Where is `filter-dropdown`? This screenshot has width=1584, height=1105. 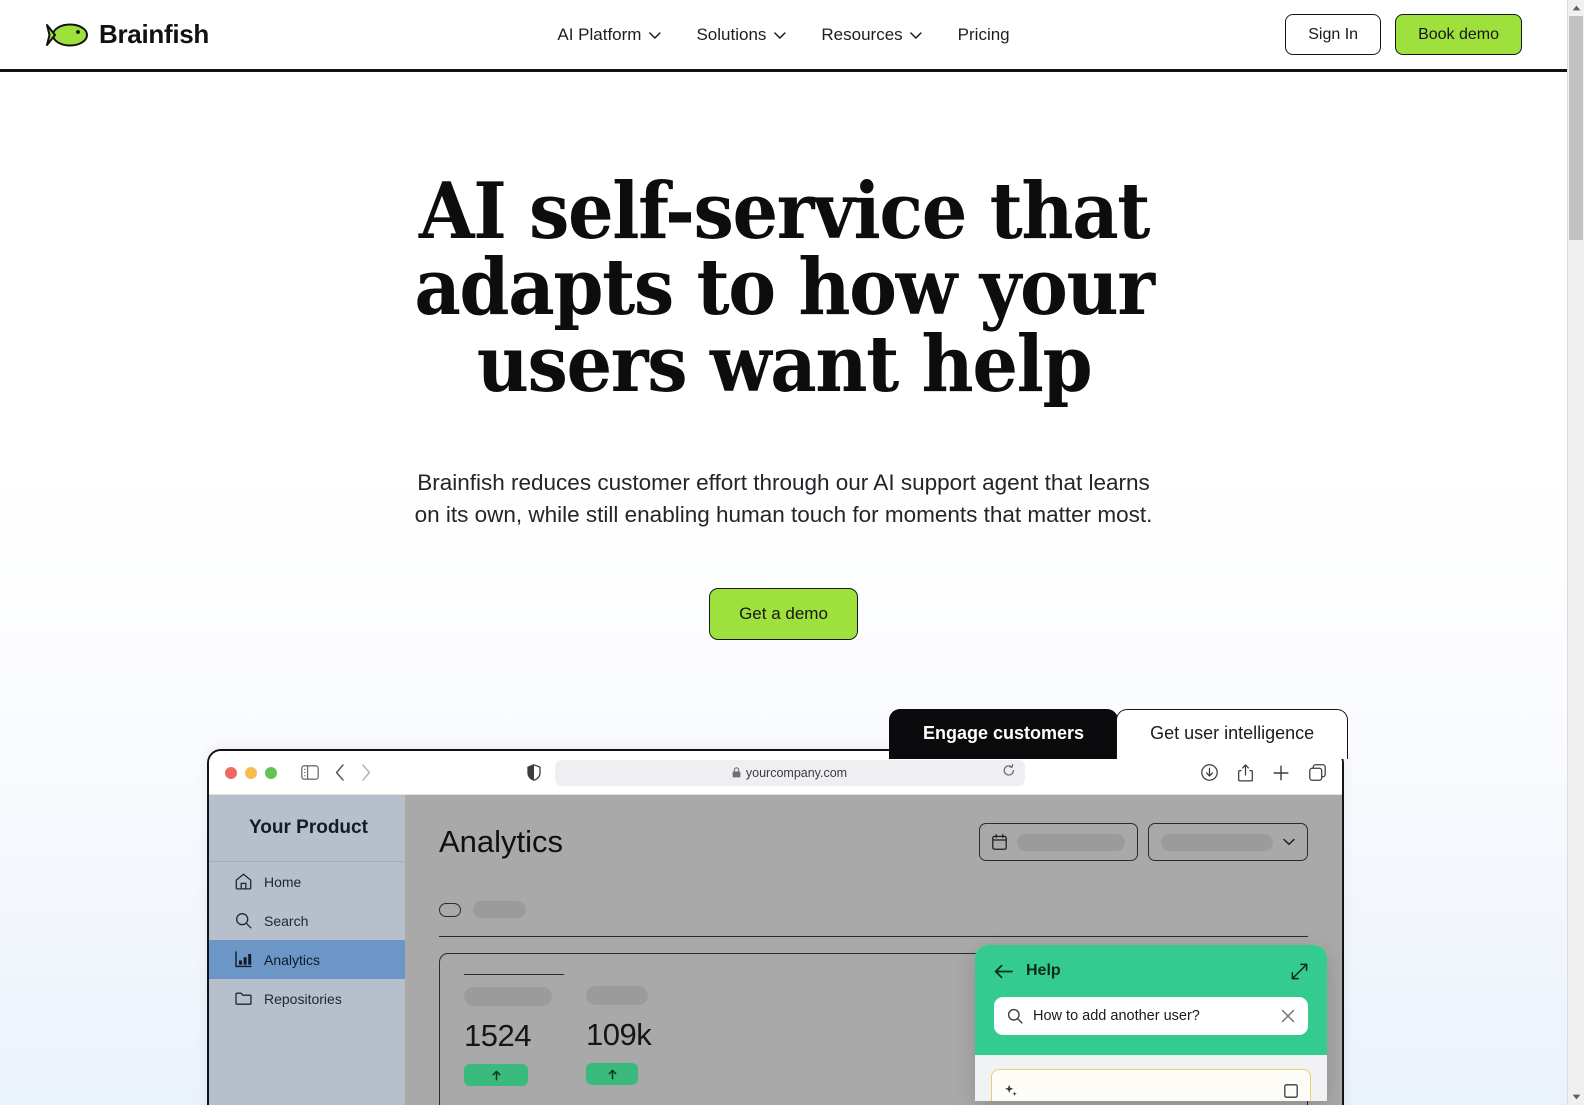 filter-dropdown is located at coordinates (1228, 842).